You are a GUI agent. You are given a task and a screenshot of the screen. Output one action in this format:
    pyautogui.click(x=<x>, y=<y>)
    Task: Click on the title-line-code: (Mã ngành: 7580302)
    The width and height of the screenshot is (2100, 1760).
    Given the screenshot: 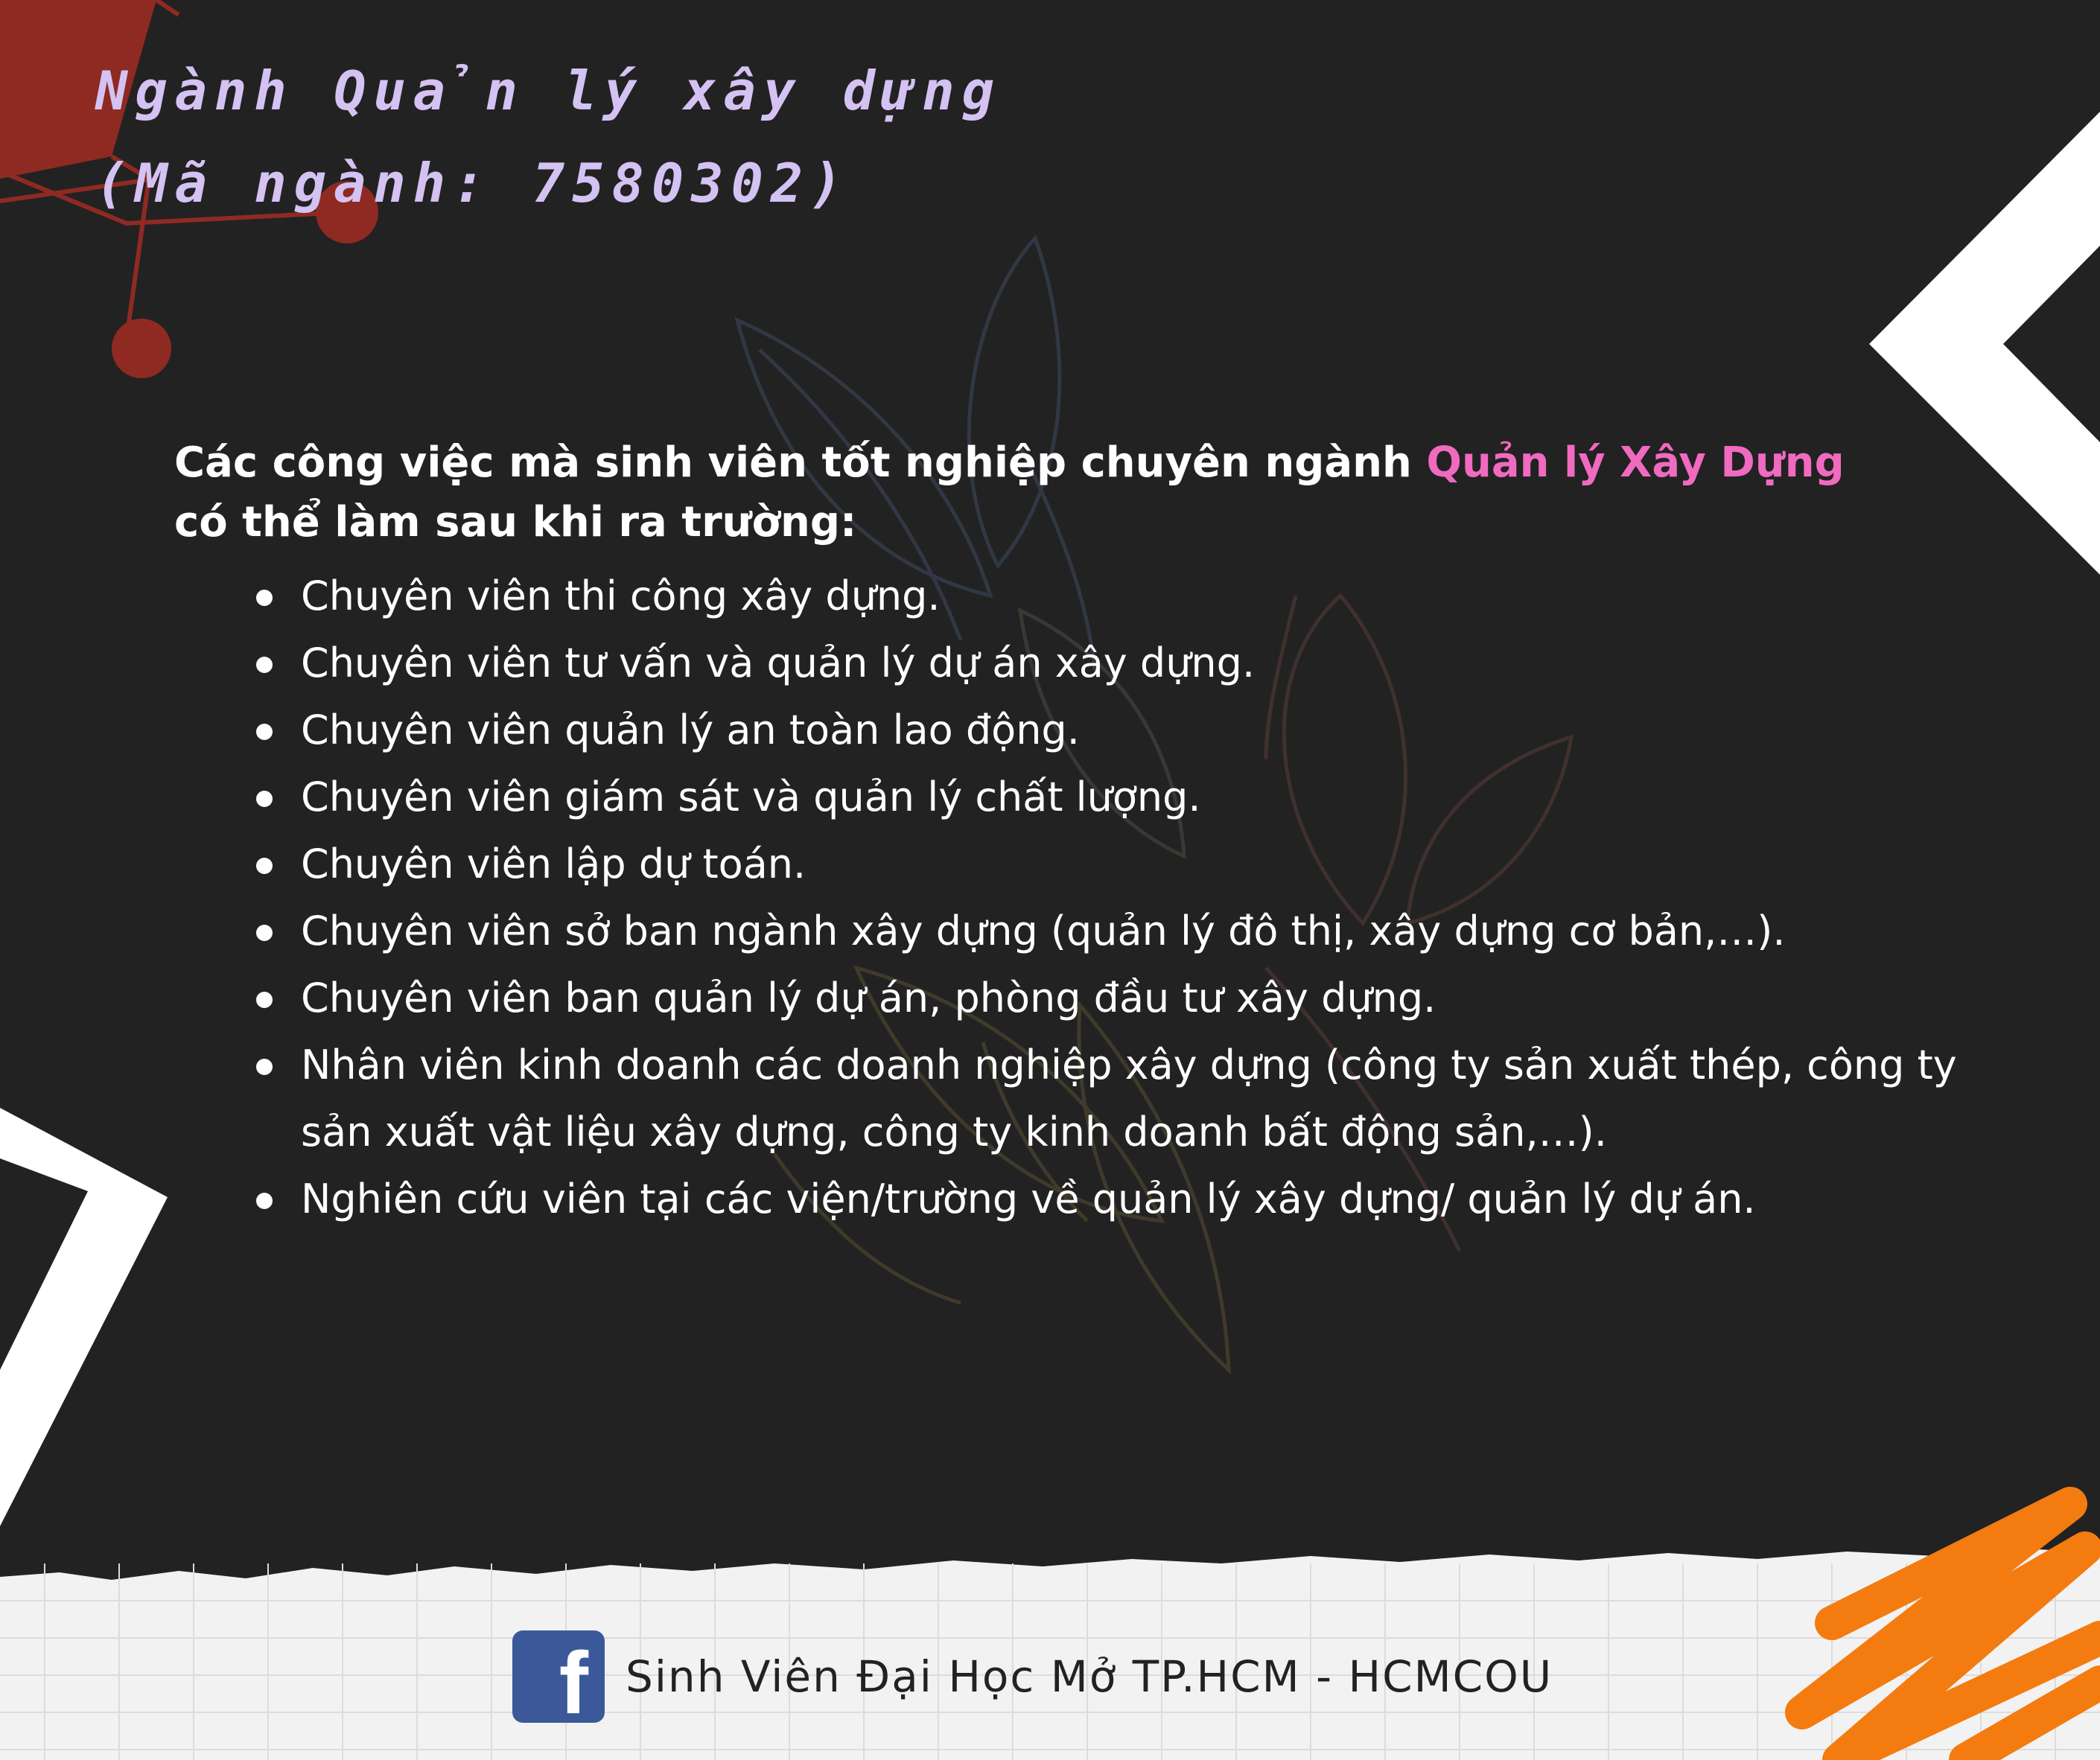 What is the action you would take?
    pyautogui.click(x=472, y=183)
    